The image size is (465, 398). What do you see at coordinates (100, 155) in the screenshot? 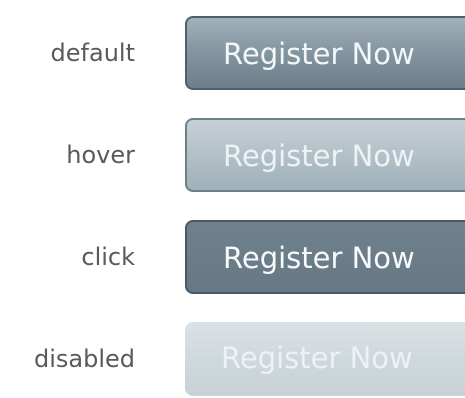
I see `state-label-hover: hover` at bounding box center [100, 155].